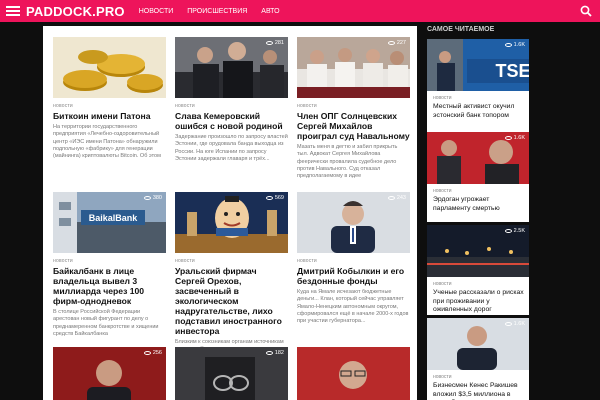 This screenshot has width=600, height=400. I want to click on official-portrait-photo, so click(353, 222).